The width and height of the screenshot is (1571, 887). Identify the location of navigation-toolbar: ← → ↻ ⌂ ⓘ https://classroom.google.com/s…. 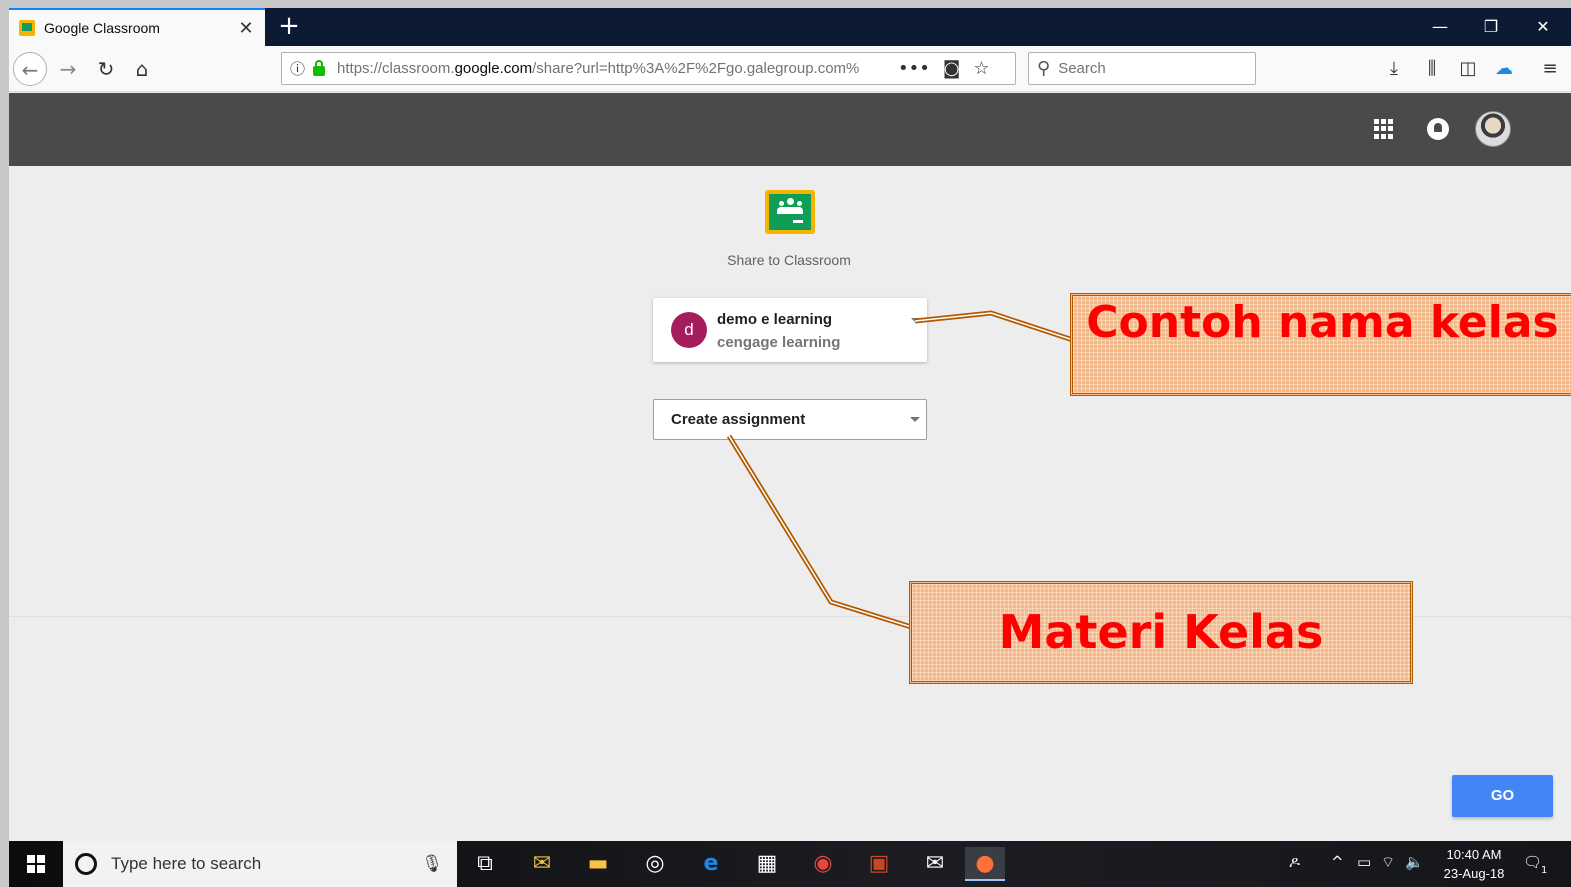
(790, 69).